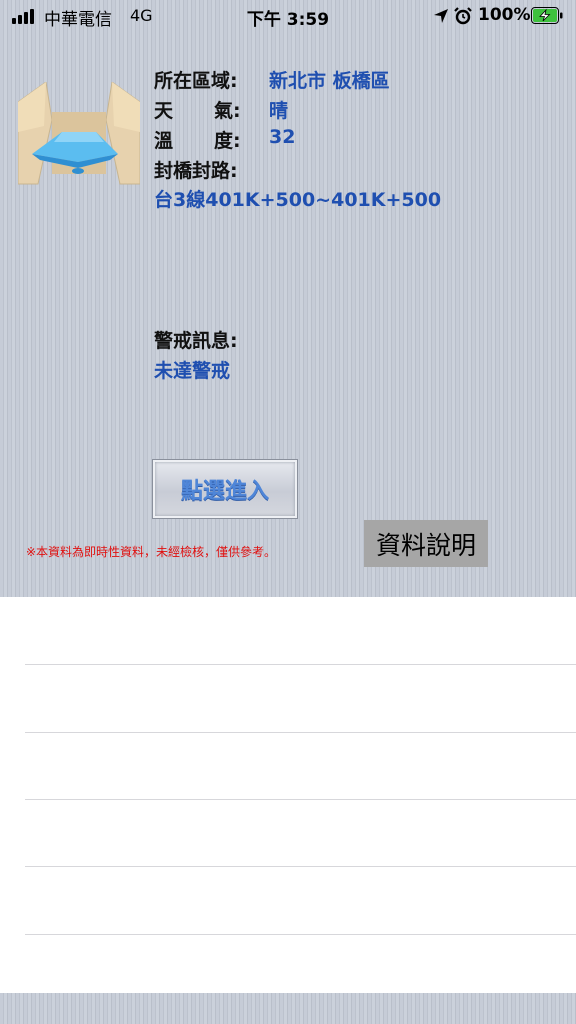 Image resolution: width=576 pixels, height=1024 pixels. I want to click on area-value: 新北市 板橋區, so click(329, 81).